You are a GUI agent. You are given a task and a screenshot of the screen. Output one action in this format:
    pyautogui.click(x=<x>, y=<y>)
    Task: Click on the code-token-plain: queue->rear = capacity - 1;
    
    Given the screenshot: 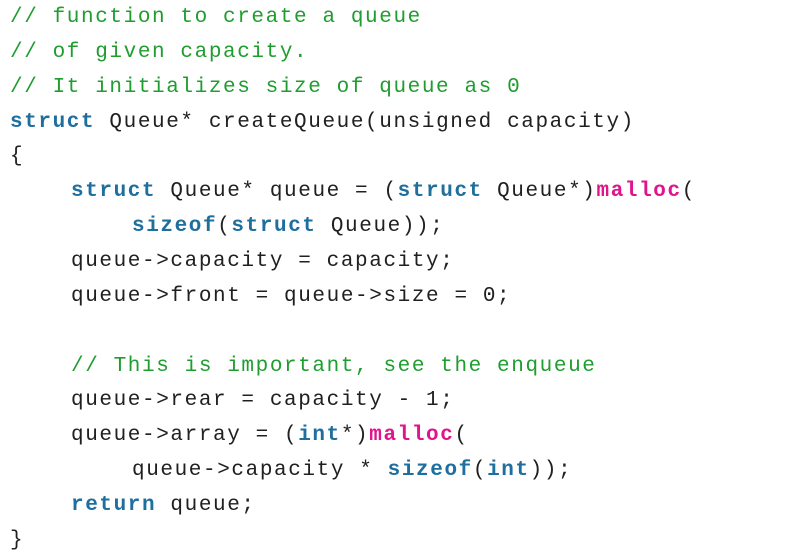 What is the action you would take?
    pyautogui.click(x=263, y=401)
    